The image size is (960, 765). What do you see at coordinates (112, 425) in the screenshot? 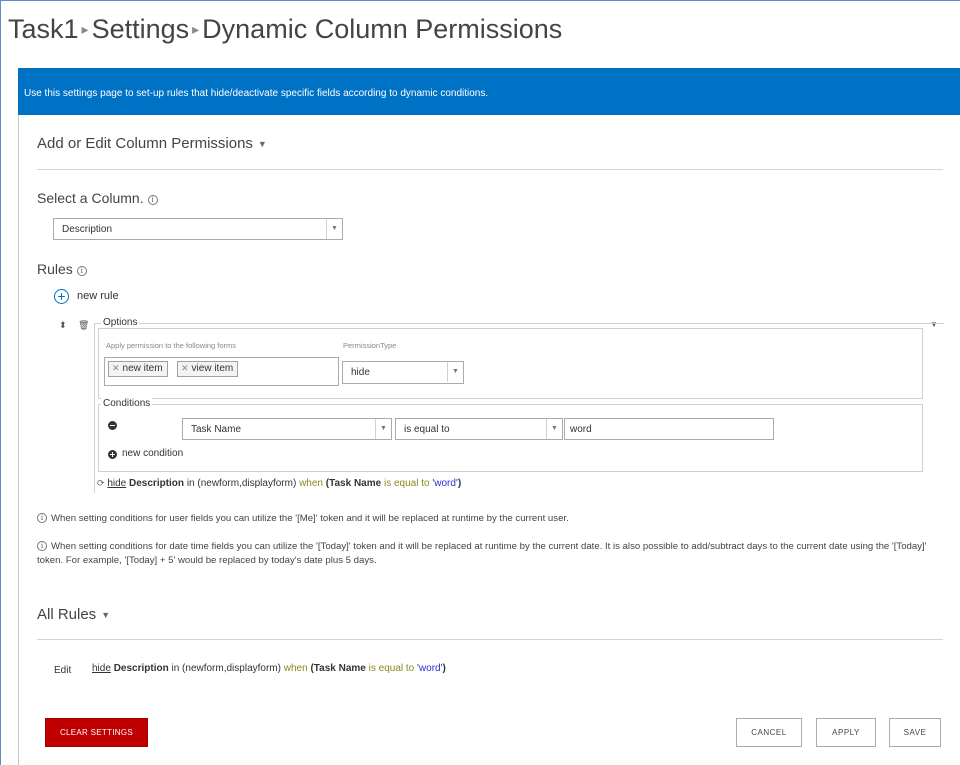
I see `remove-condition-icon` at bounding box center [112, 425].